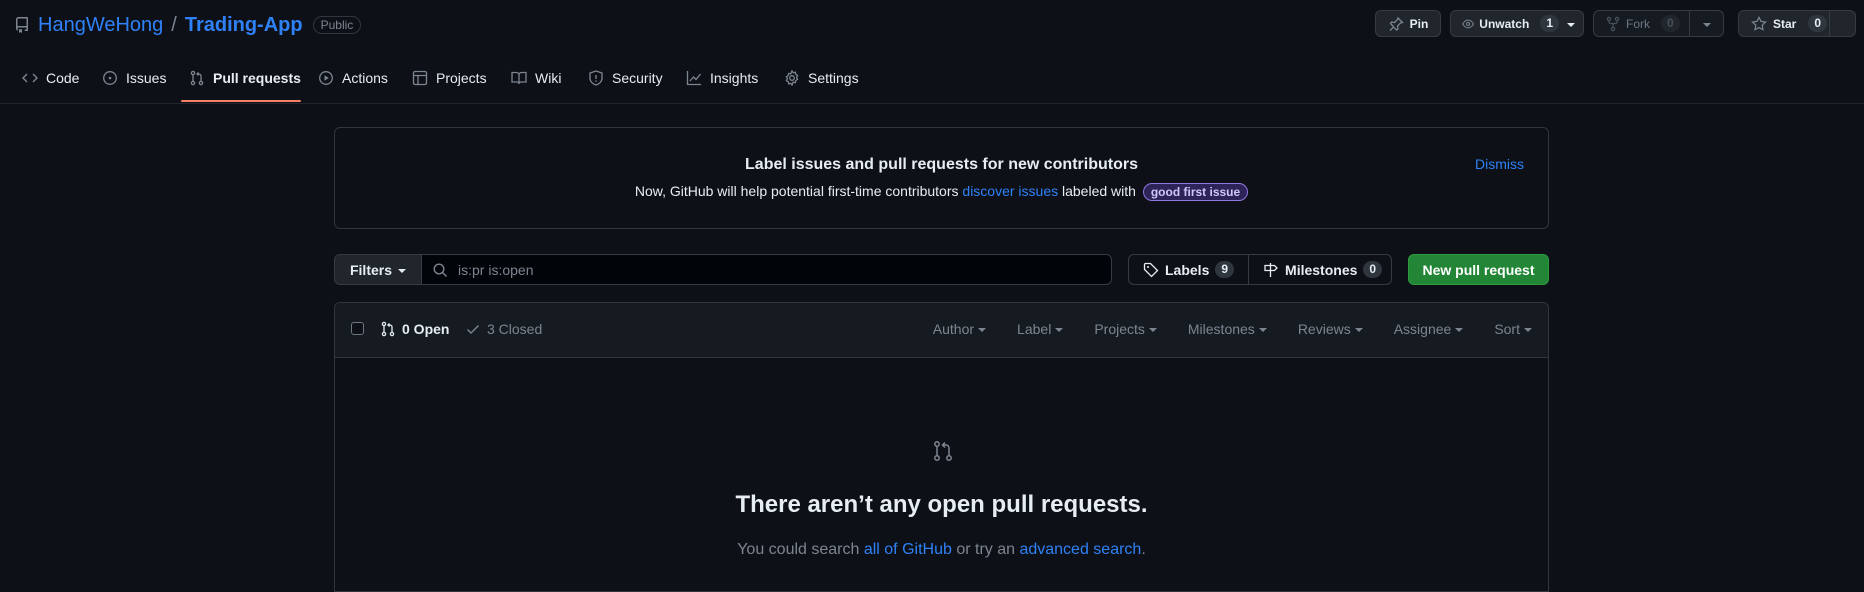 The width and height of the screenshot is (1864, 592). Describe the element at coordinates (1151, 269) in the screenshot. I see `tag-icon` at that location.